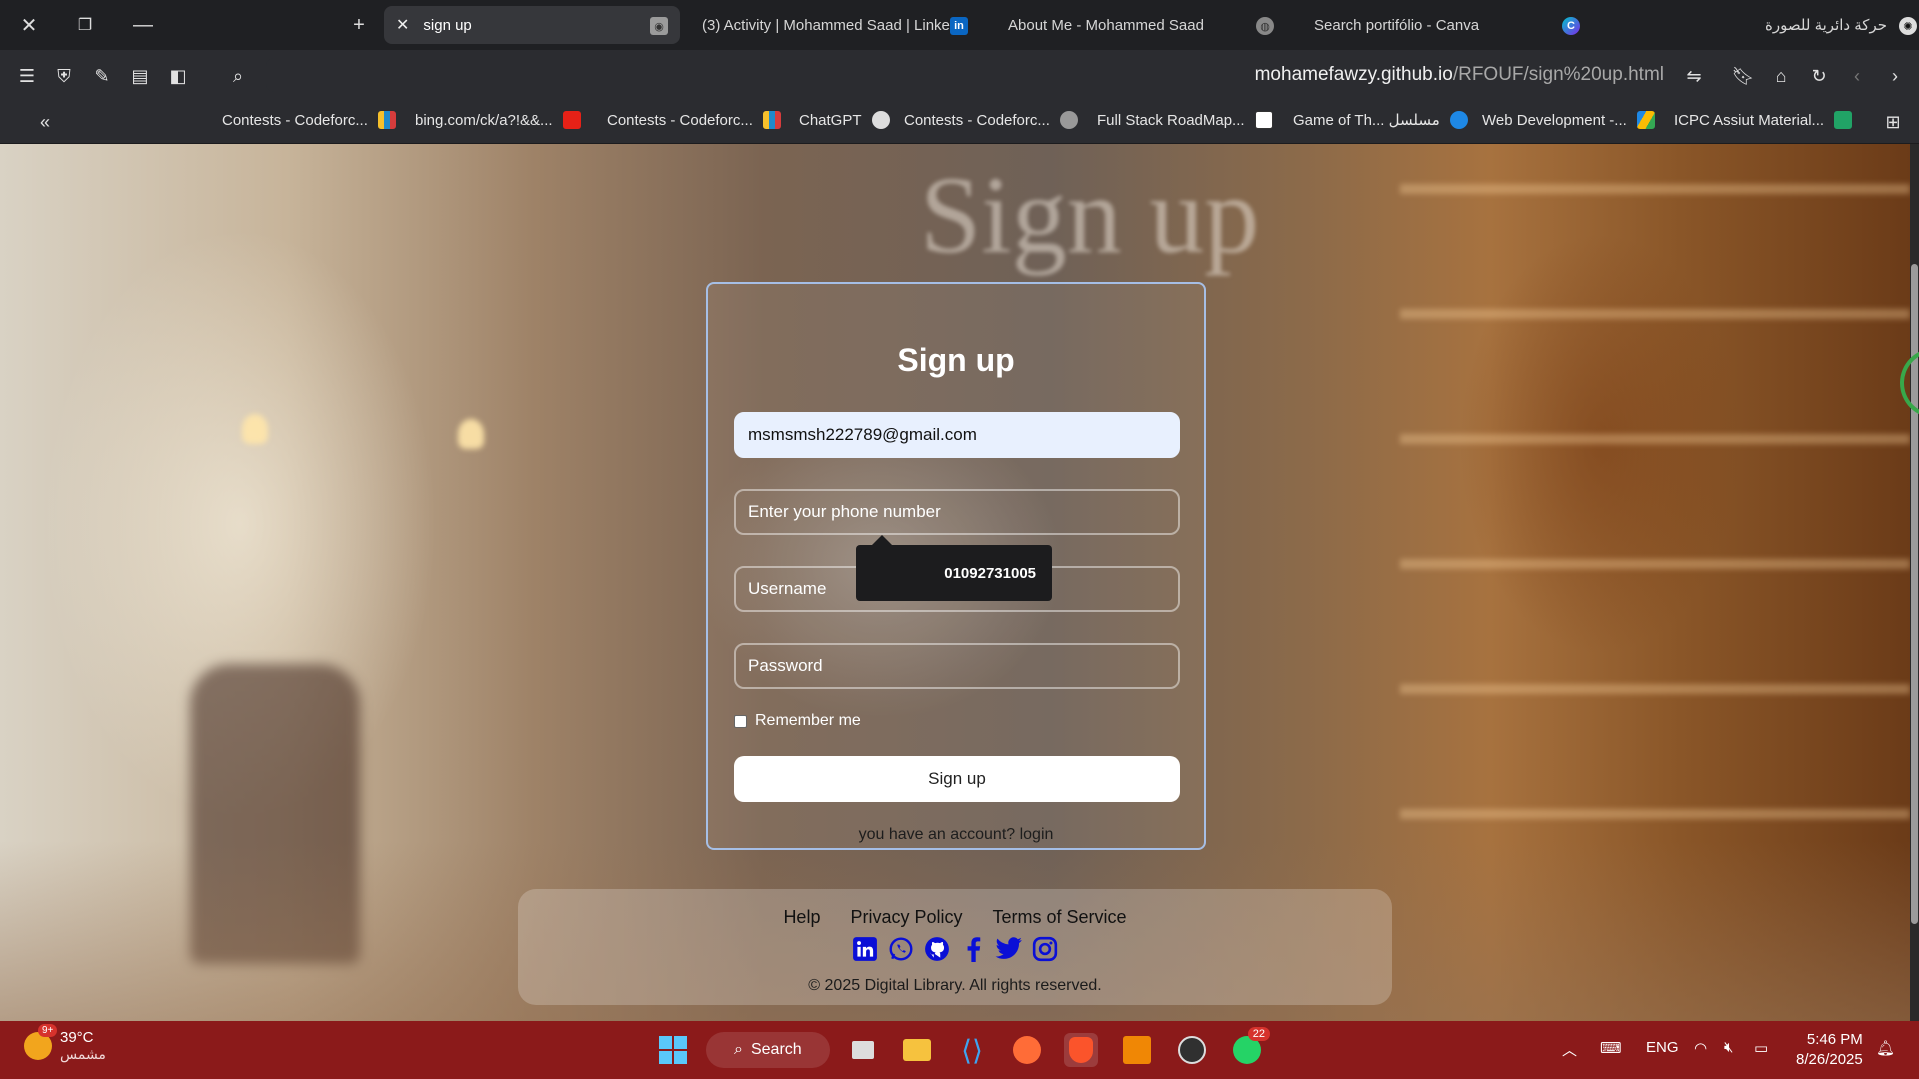  I want to click on clock-date: 8/26/2025, so click(1829, 1059).